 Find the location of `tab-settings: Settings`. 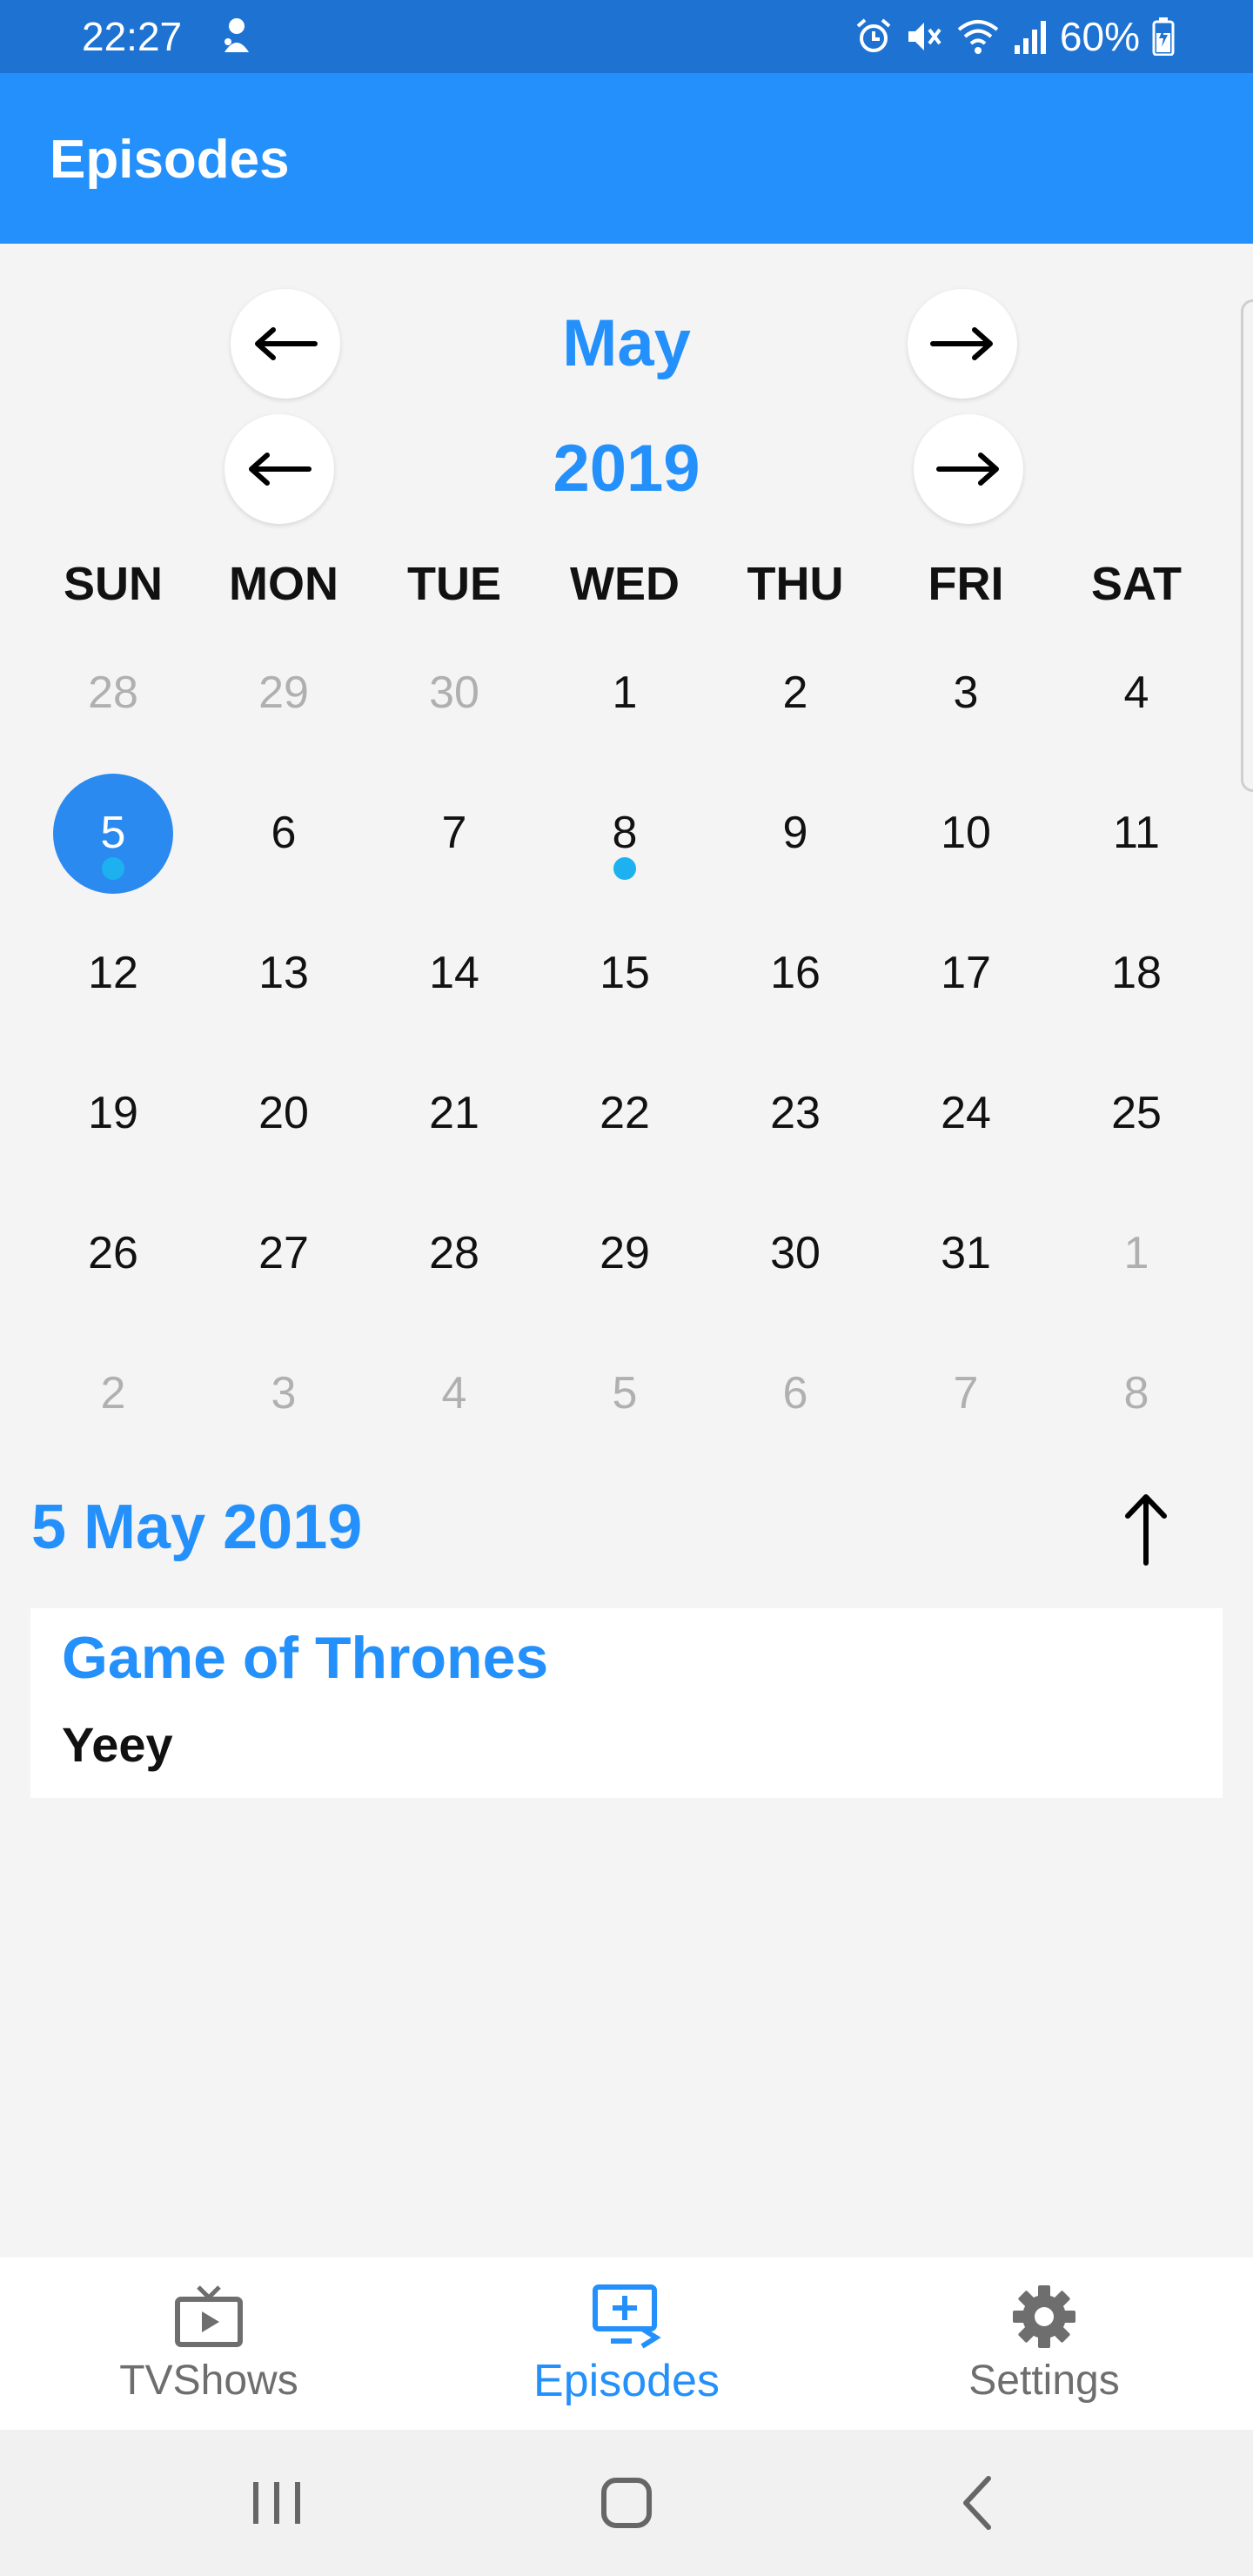

tab-settings: Settings is located at coordinates (1044, 2343).